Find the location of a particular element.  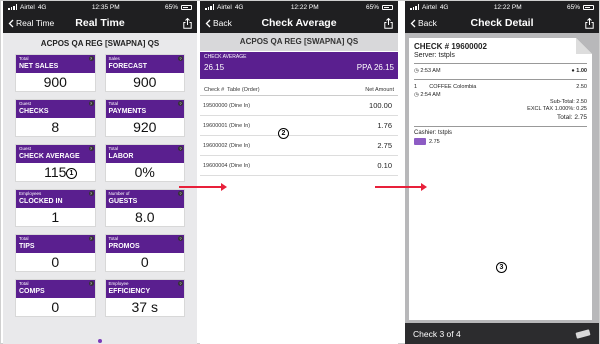

cashier: Cashier: tstpls is located at coordinates (433, 133).